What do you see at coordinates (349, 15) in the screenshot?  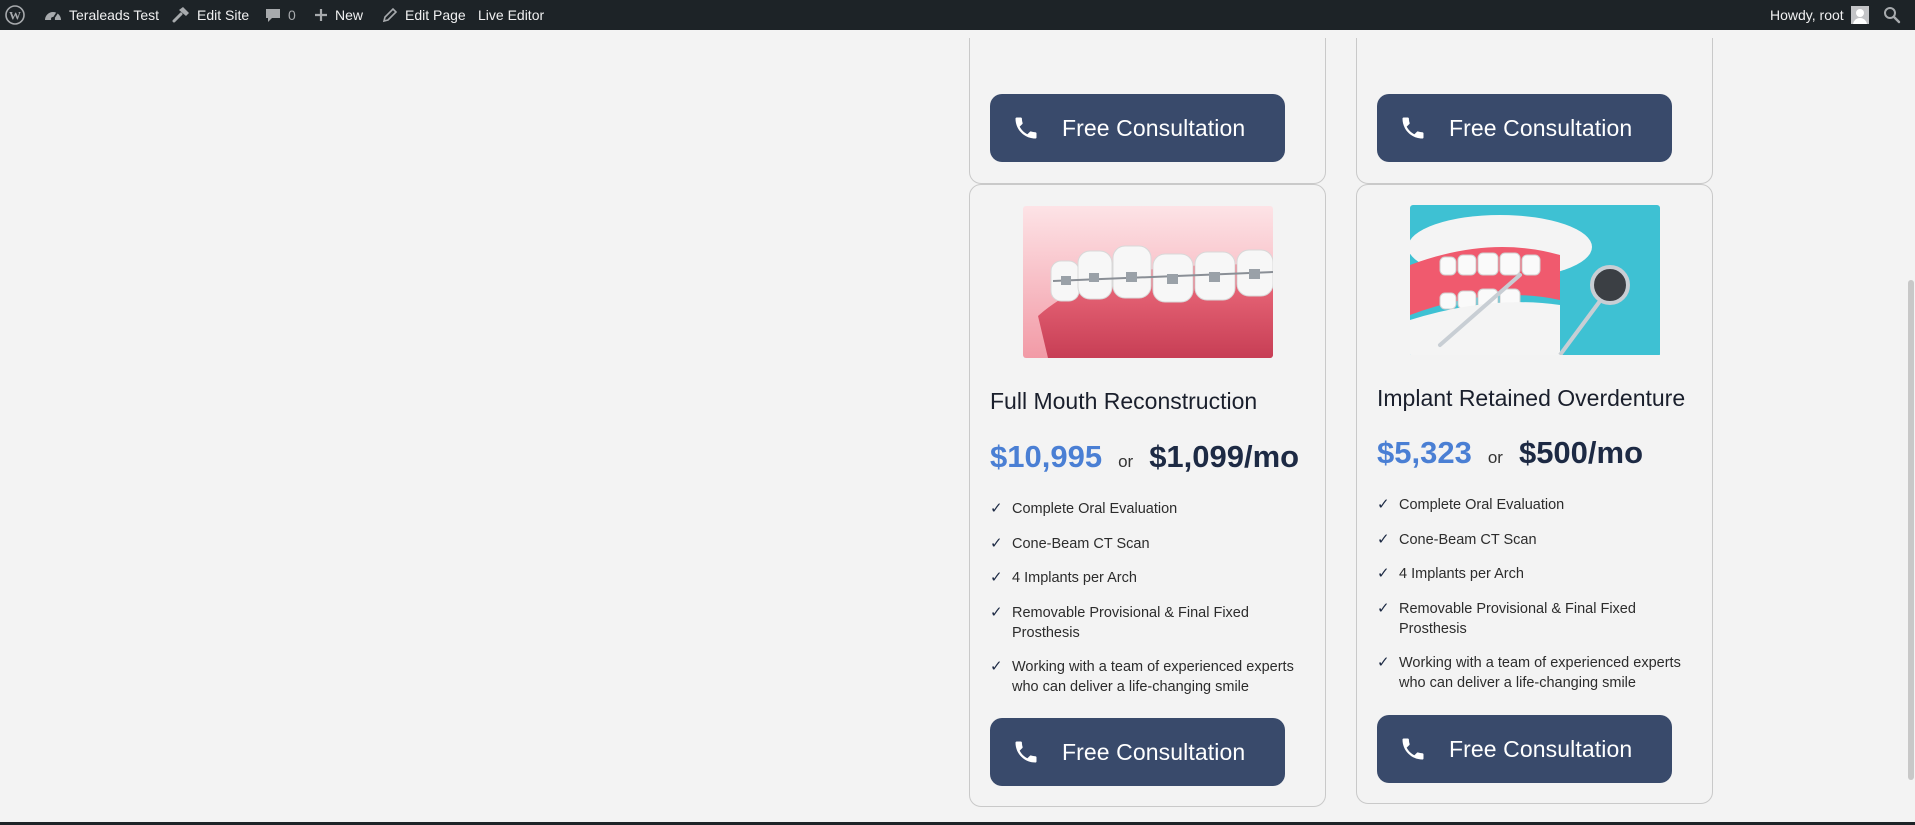 I see `new-label: New` at bounding box center [349, 15].